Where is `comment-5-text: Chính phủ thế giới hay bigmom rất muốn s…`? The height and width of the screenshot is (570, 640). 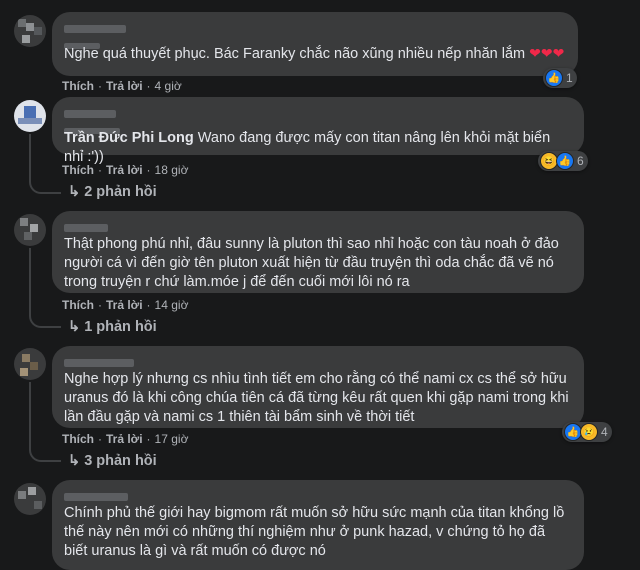
comment-5-text: Chính phủ thế giới hay bigmom rất muốn s… is located at coordinates (314, 532).